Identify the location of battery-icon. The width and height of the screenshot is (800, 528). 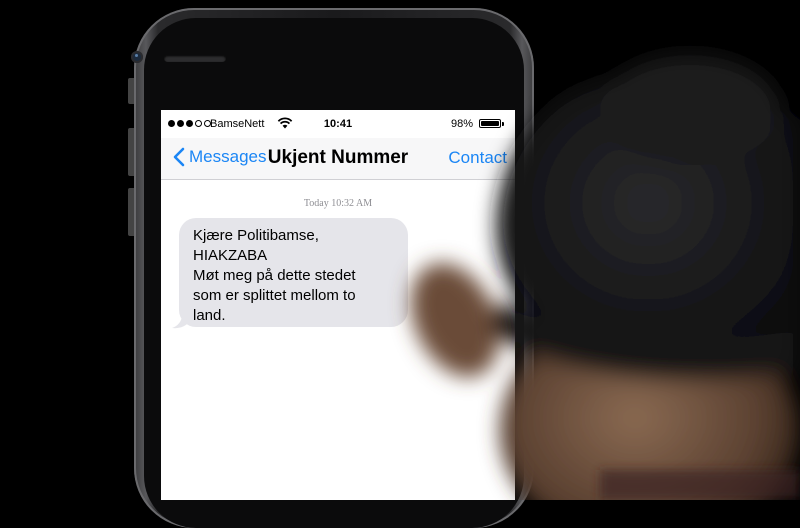
(490, 123).